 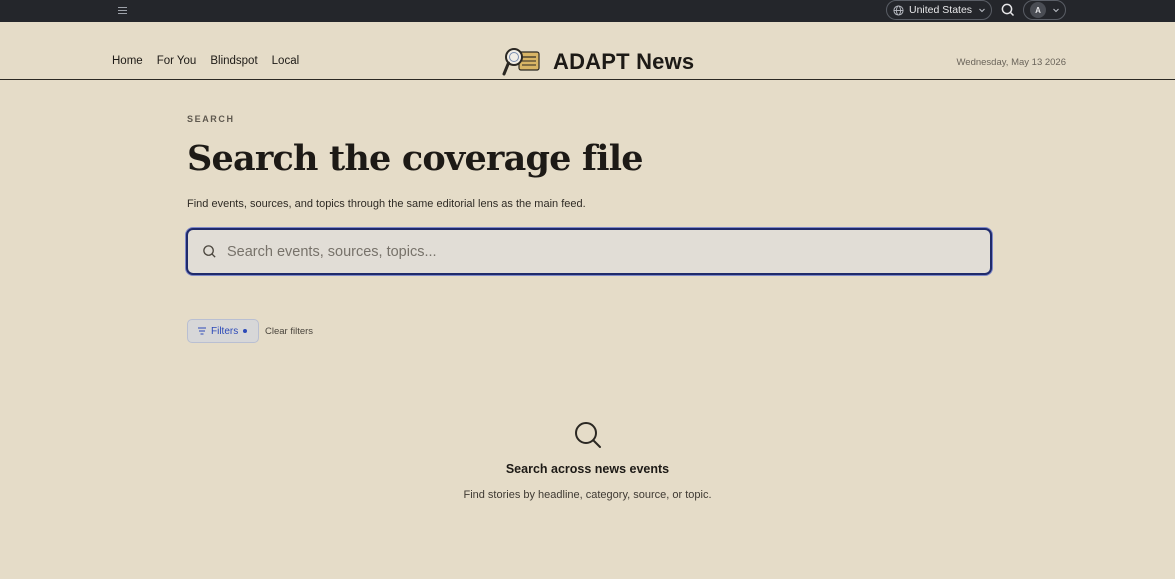 I want to click on filters-label: Filters, so click(x=225, y=331).